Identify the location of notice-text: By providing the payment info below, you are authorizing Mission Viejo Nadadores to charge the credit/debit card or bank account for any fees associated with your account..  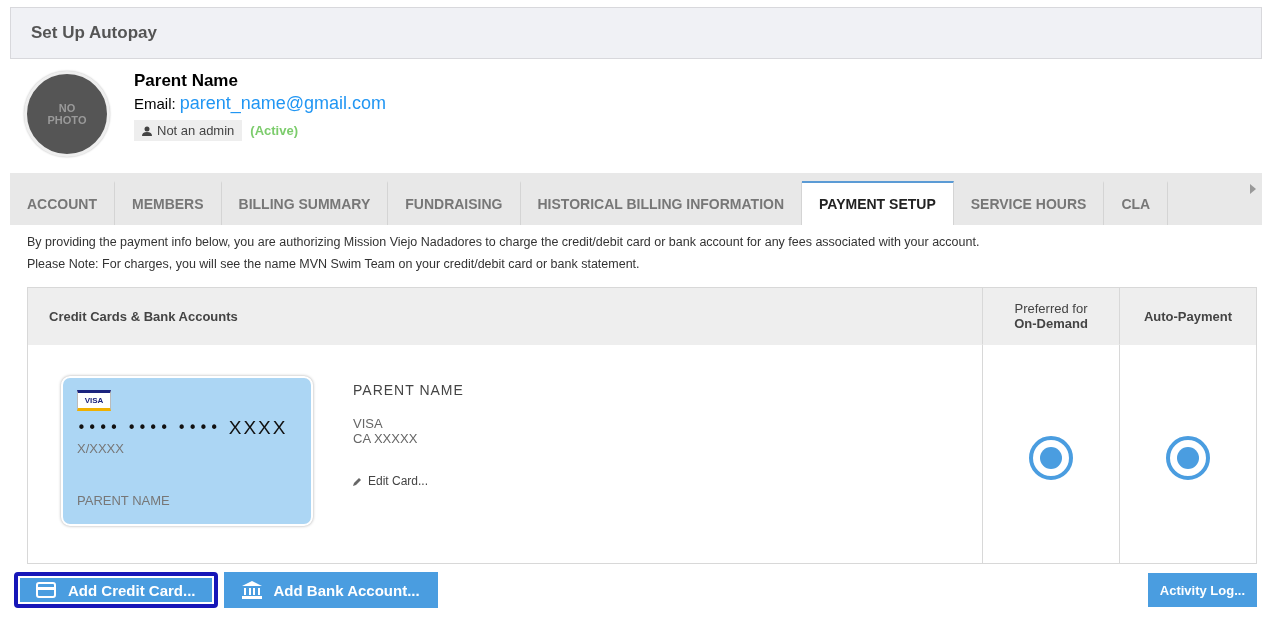
(504, 242).